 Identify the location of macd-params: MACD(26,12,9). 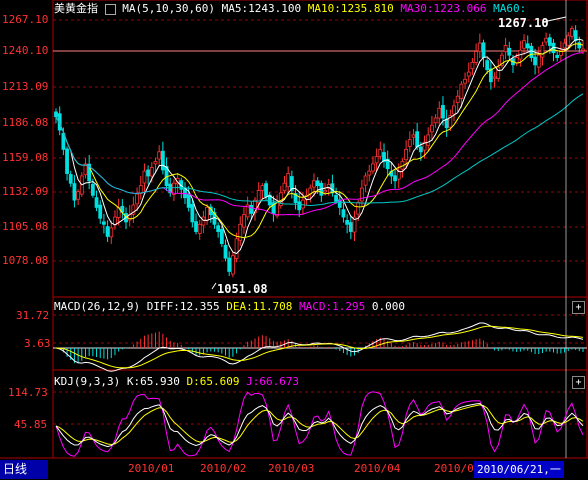
(97, 306).